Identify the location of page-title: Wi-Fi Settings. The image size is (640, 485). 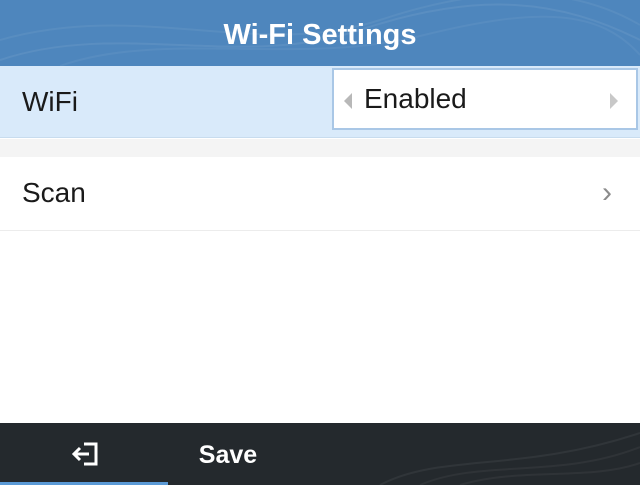
(320, 35).